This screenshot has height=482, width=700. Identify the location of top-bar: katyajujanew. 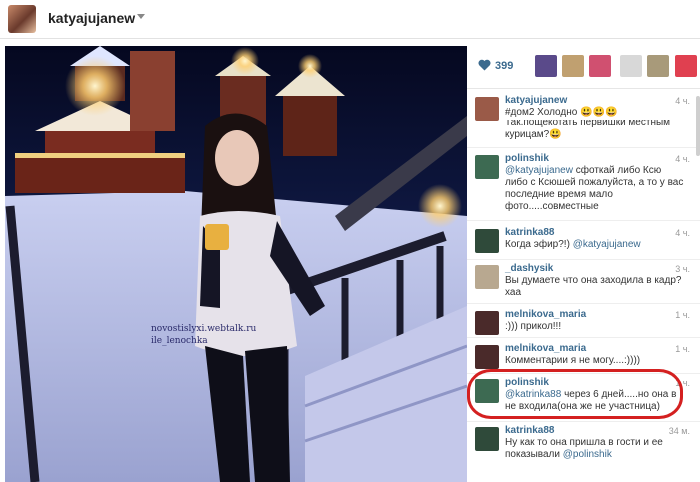
(350, 19).